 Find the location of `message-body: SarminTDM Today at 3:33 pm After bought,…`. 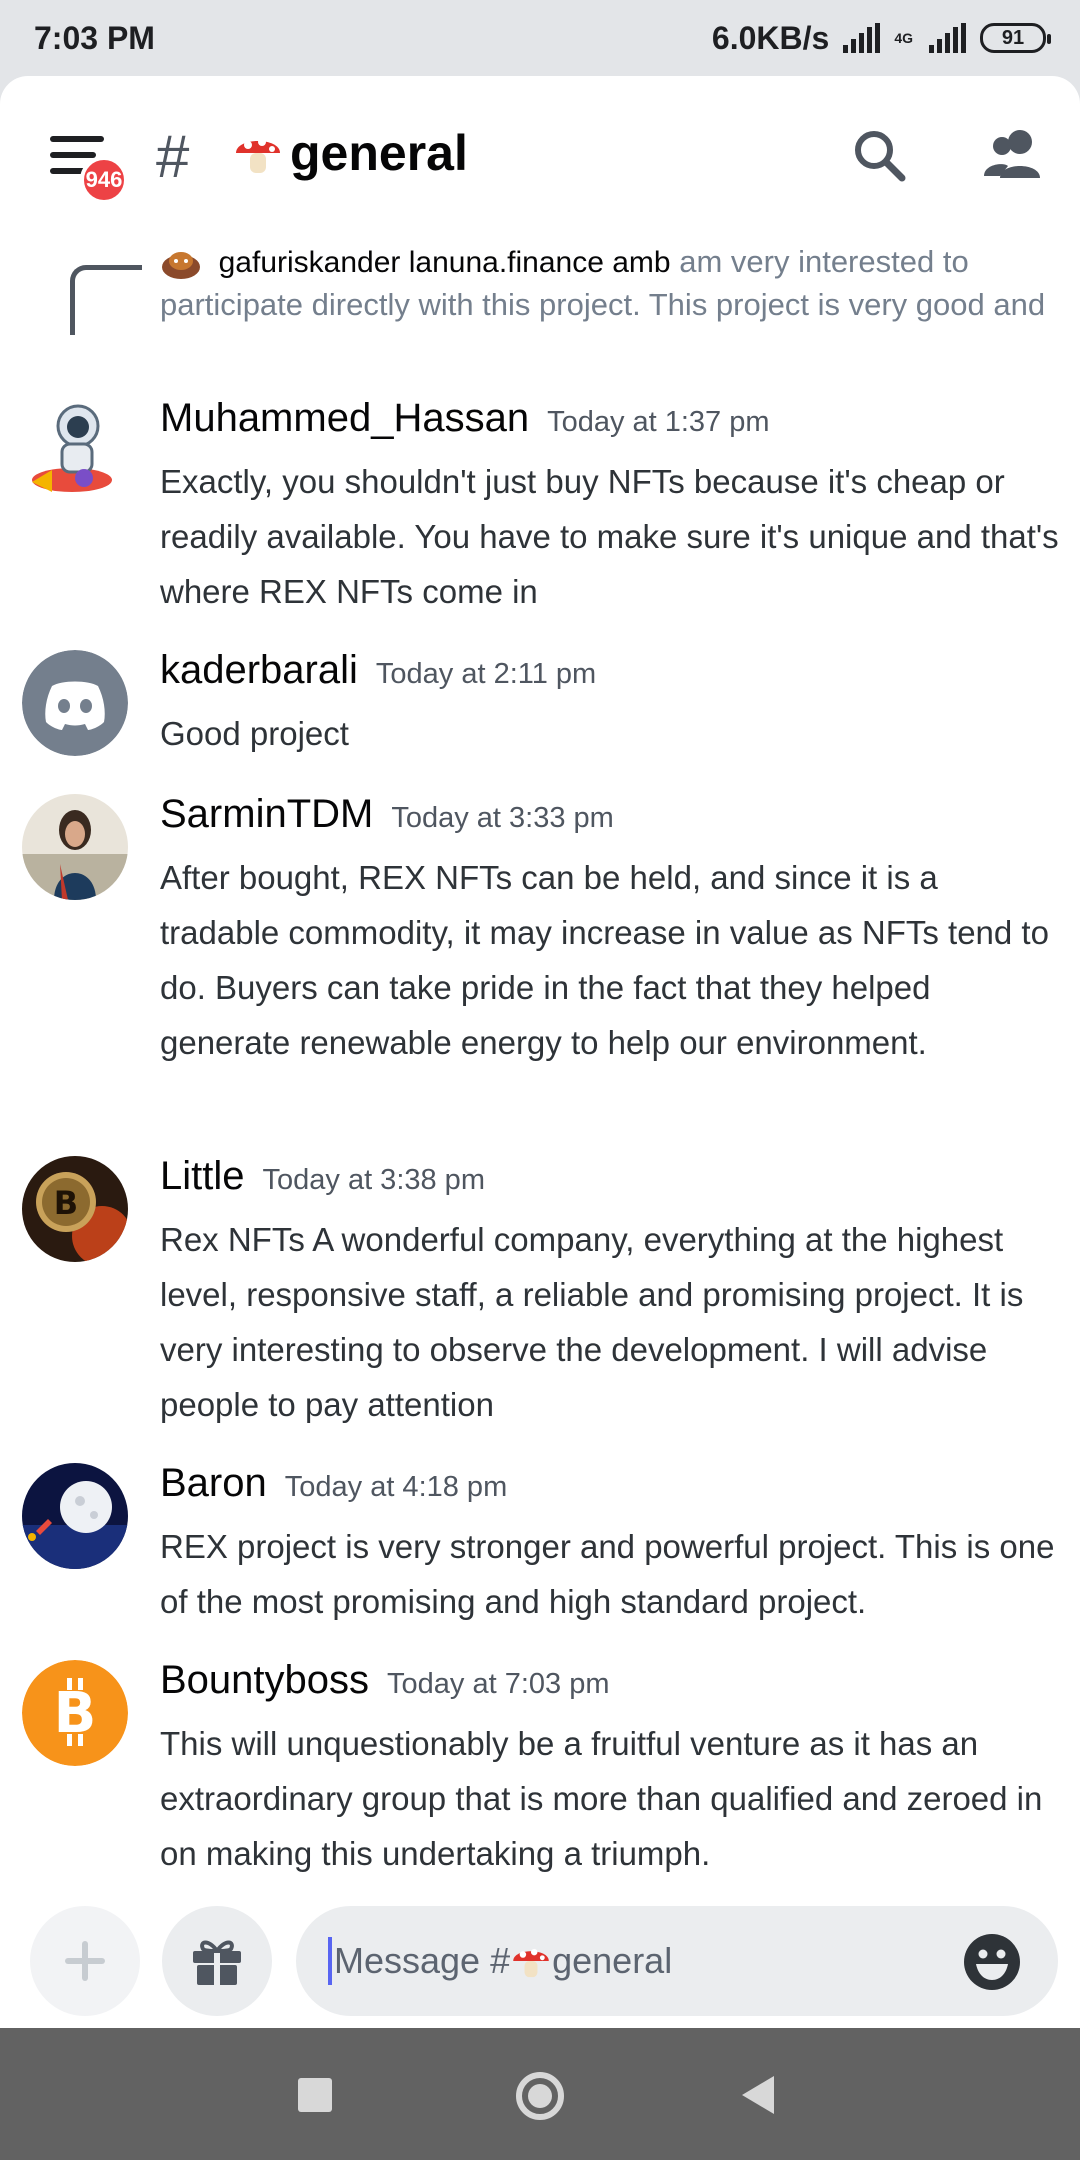

message-body: SarminTDM Today at 3:33 pm After bought,… is located at coordinates (610, 931).